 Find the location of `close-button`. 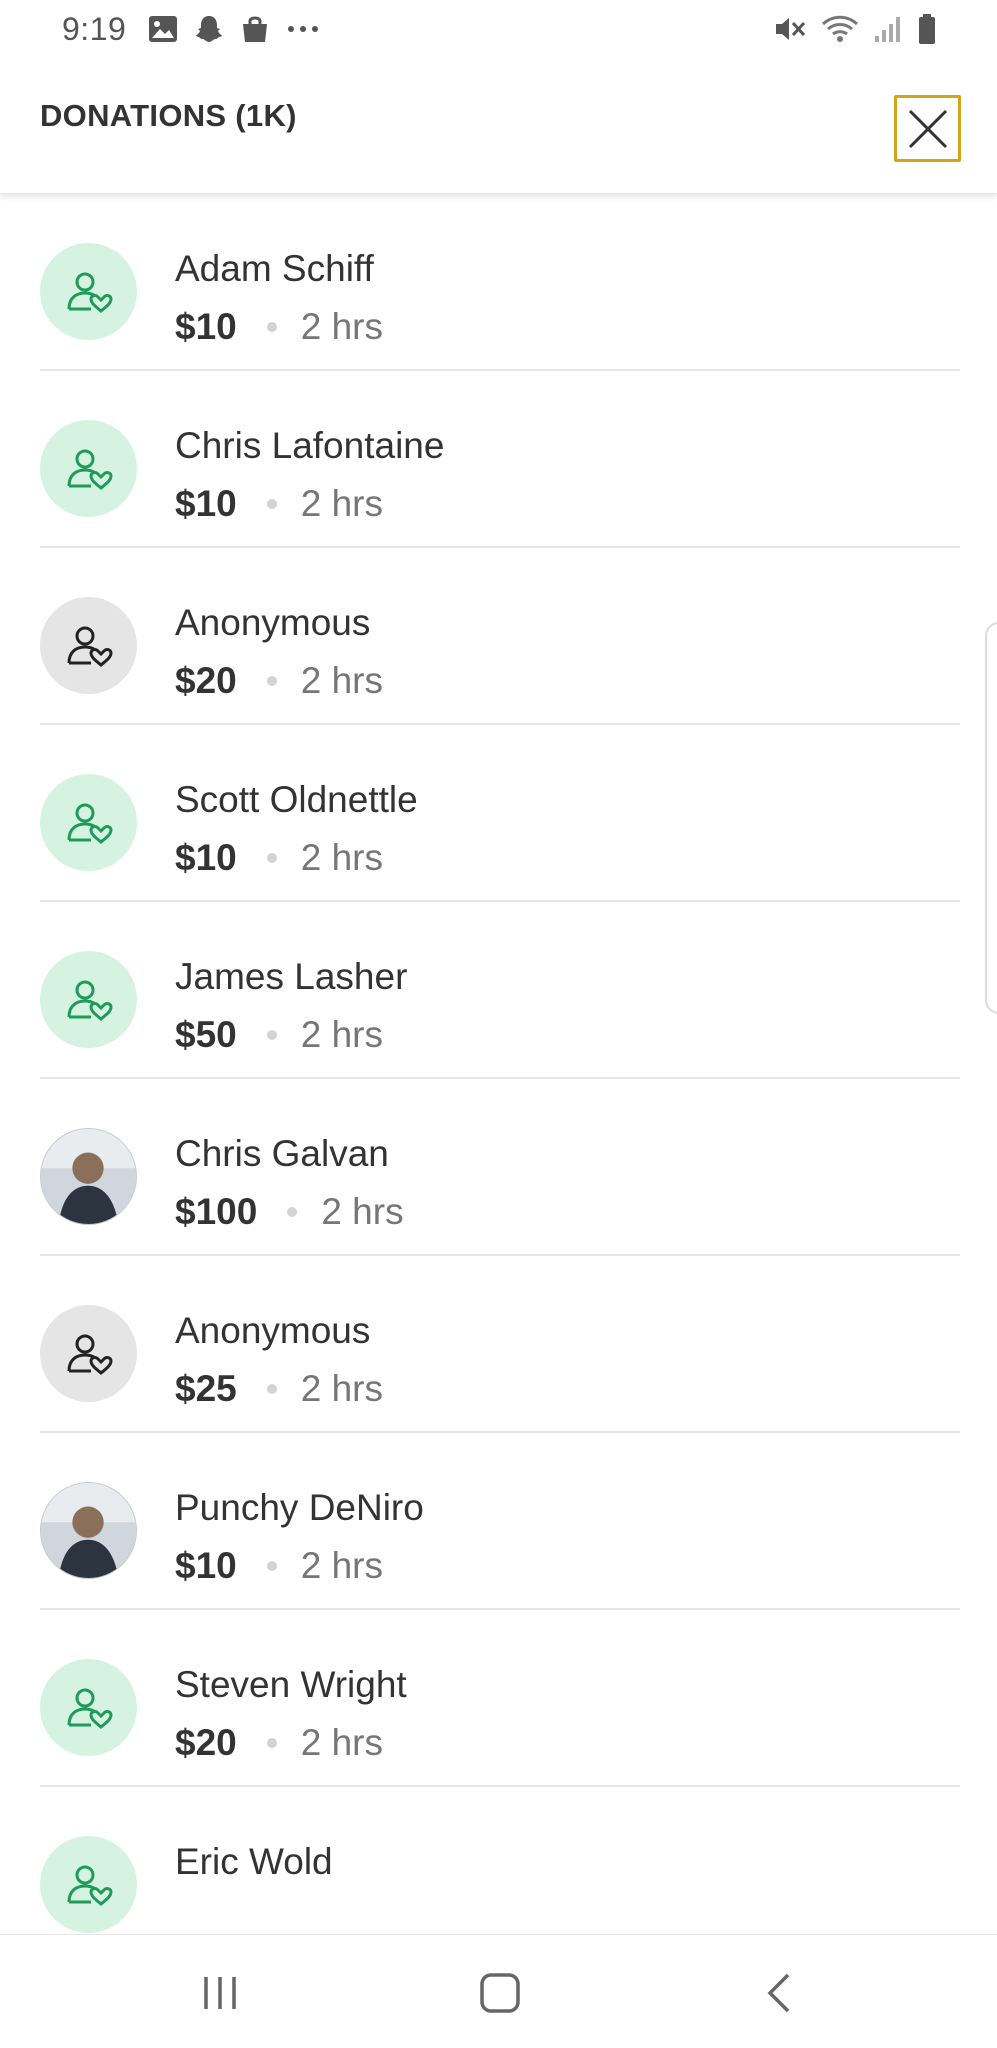

close-button is located at coordinates (927, 128).